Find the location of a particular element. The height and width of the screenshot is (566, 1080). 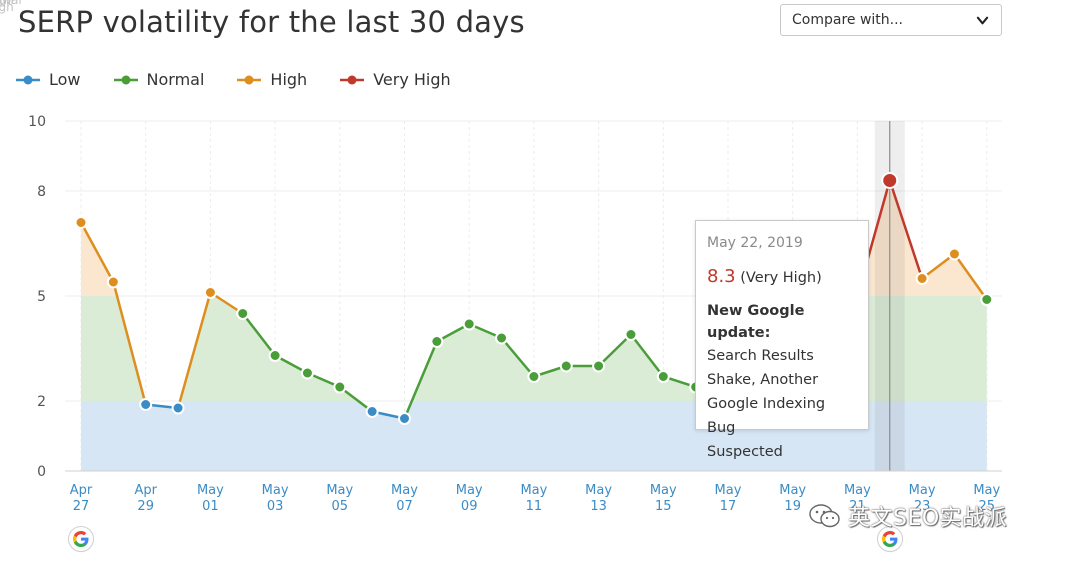

y-tick-label: 0 is located at coordinates (41, 472).